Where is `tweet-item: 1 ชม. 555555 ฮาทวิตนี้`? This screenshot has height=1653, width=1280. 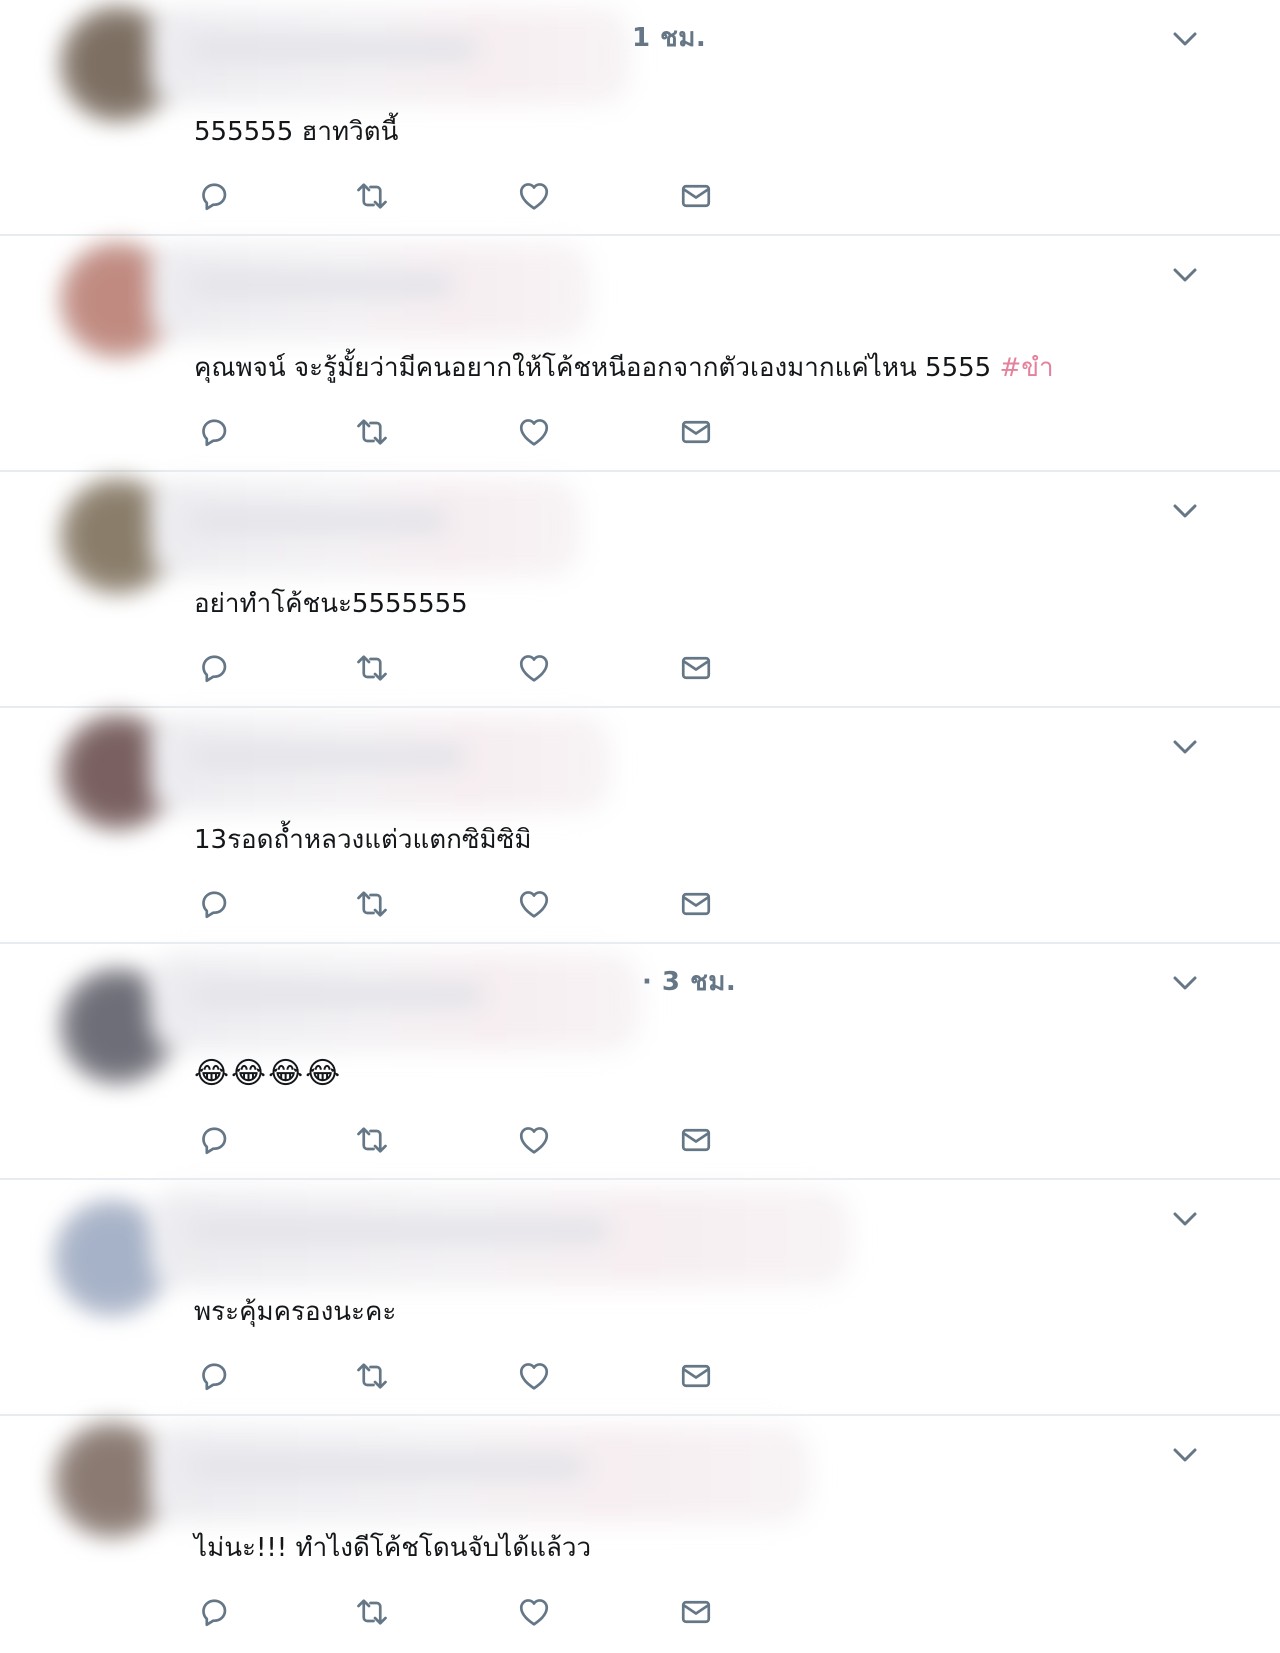
tweet-item: 1 ชม. 555555 ฮาทวิตนี้ is located at coordinates (640, 118).